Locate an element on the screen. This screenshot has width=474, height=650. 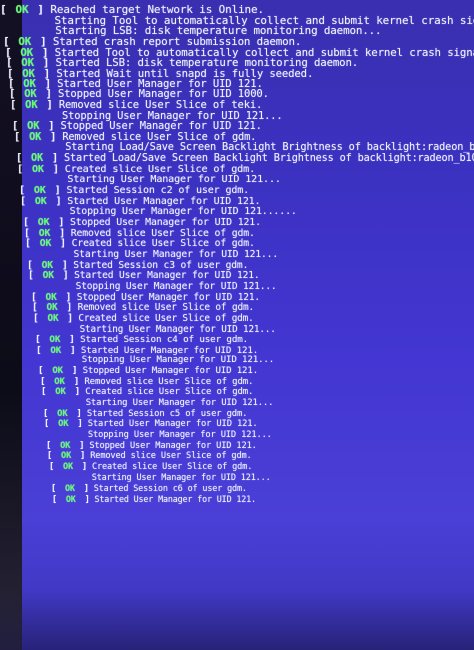
log-message: Started Session c3 of user gdm. is located at coordinates (161, 265).